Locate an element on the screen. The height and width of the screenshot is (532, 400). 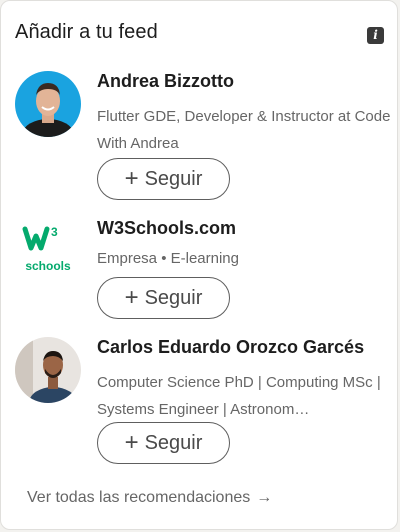
logo-text: schools is located at coordinates (48, 266).